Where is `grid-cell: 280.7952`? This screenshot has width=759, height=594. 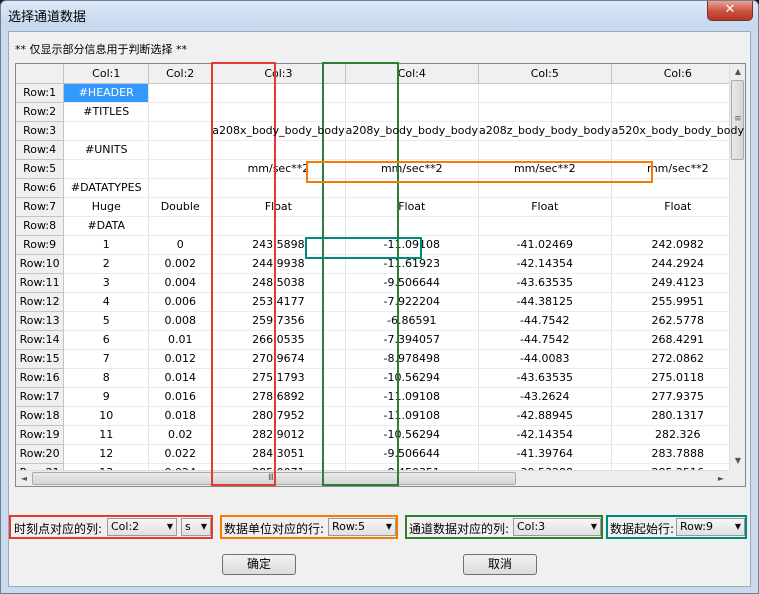
grid-cell: 280.7952 is located at coordinates (278, 416).